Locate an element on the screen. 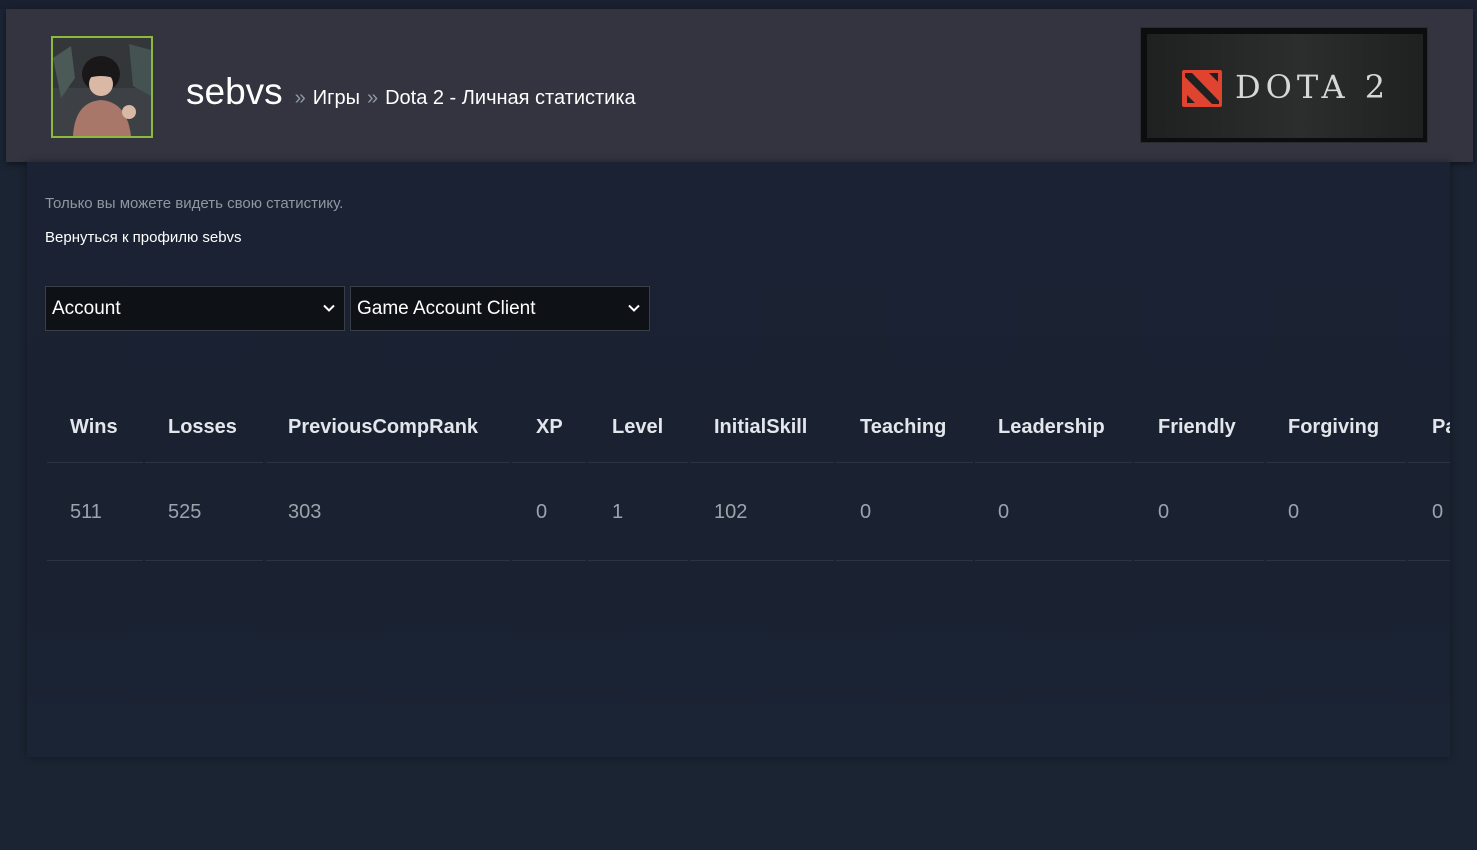 The width and height of the screenshot is (1477, 850). dota-logo-icon is located at coordinates (1202, 88).